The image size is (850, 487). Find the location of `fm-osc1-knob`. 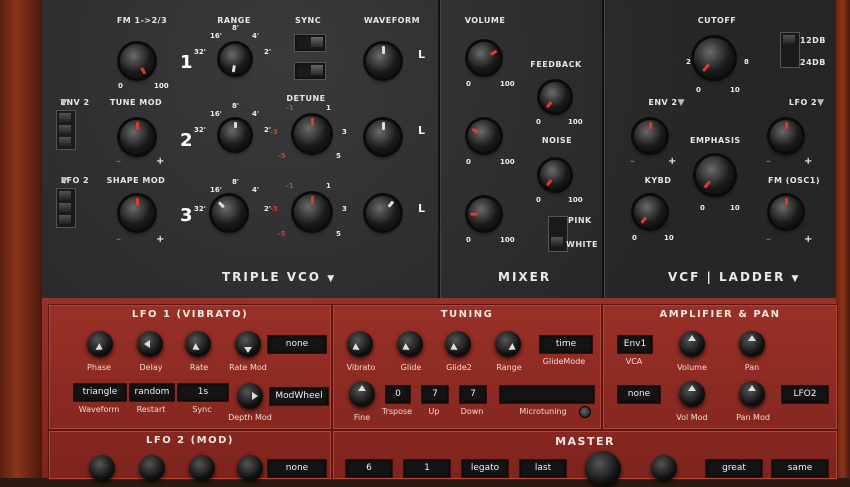

fm-osc1-knob is located at coordinates (786, 212).